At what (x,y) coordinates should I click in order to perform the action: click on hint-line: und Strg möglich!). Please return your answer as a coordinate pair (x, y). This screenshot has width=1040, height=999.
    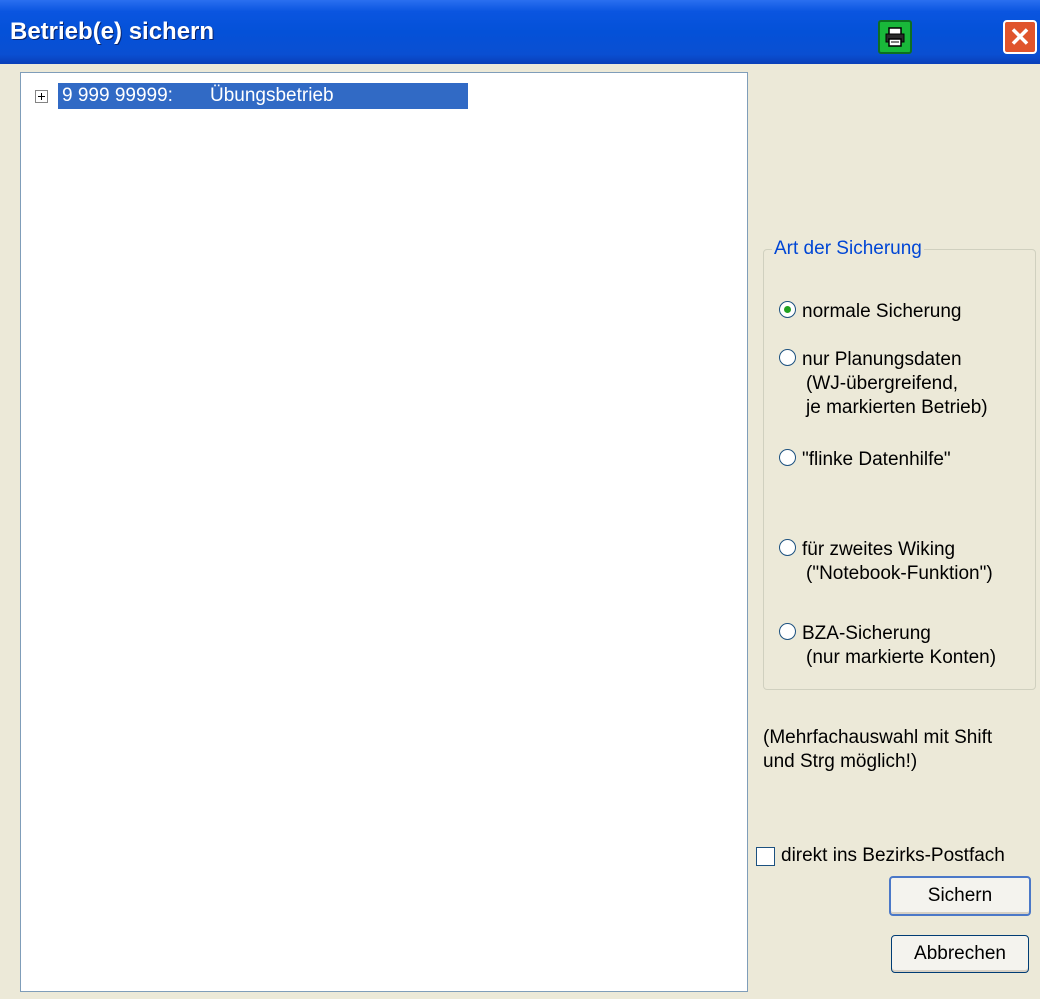
    Looking at the image, I should click on (840, 761).